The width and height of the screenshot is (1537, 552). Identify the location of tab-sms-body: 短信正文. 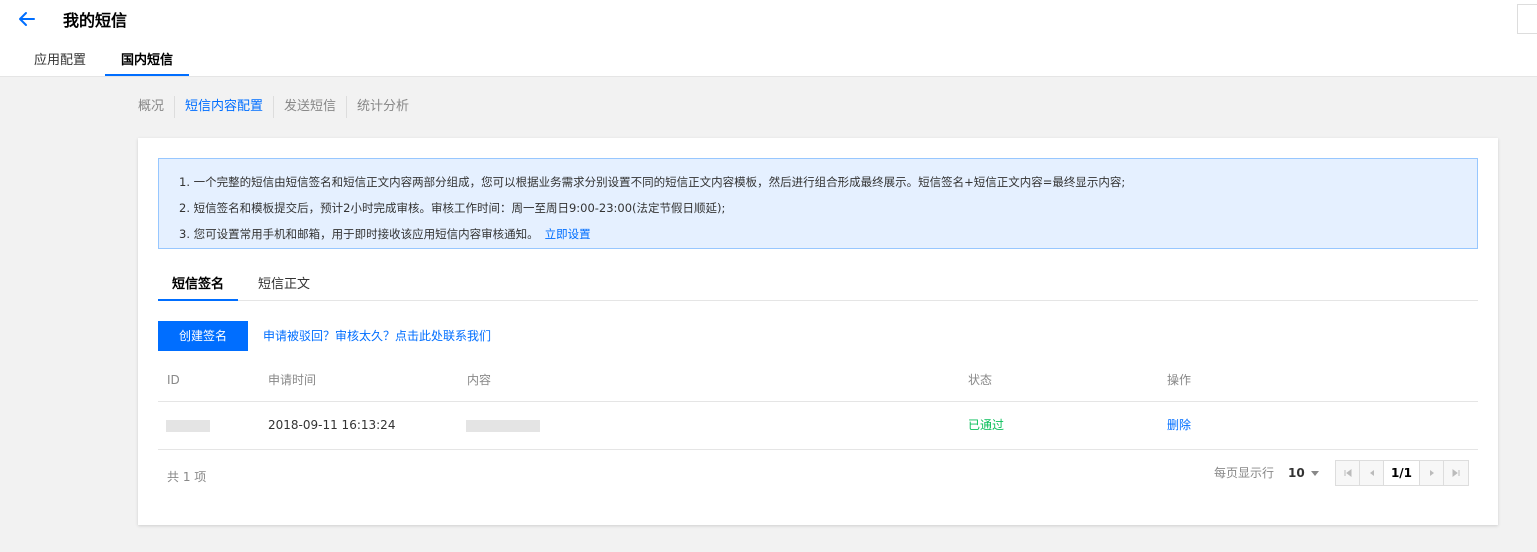
(284, 287).